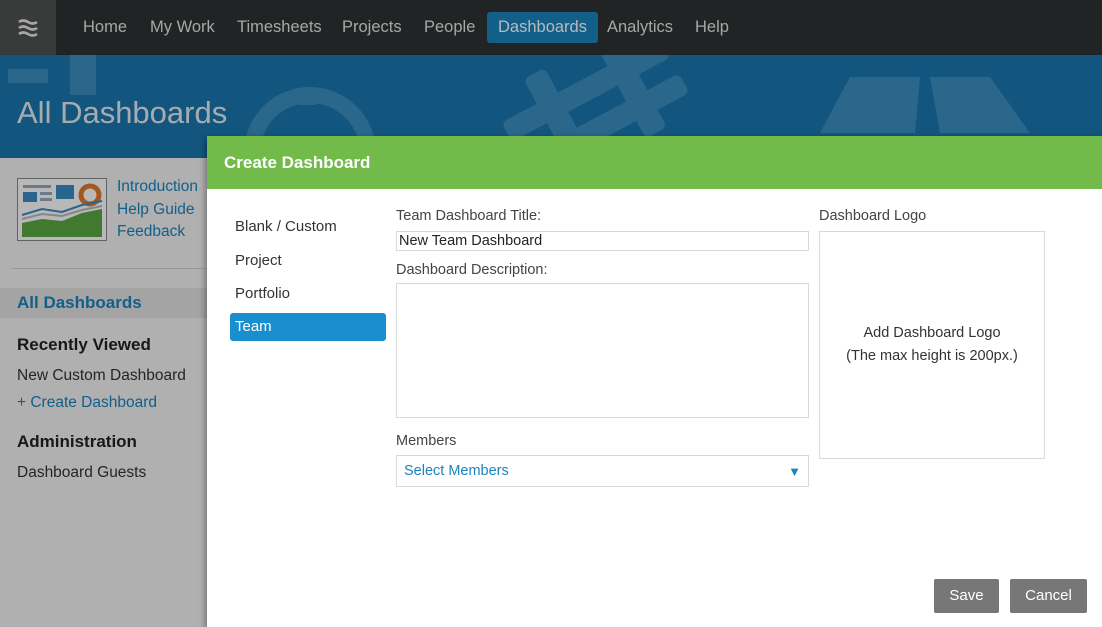  What do you see at coordinates (873, 216) in the screenshot?
I see `logo-label: Dashboard Logo` at bounding box center [873, 216].